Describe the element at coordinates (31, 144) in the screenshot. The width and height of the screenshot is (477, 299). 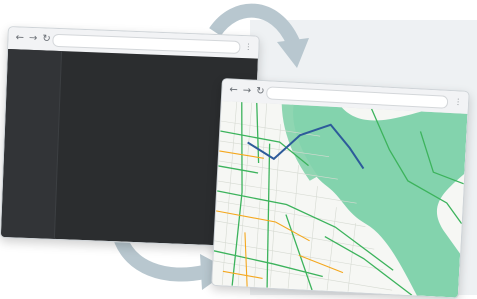
I see `file-tree` at that location.